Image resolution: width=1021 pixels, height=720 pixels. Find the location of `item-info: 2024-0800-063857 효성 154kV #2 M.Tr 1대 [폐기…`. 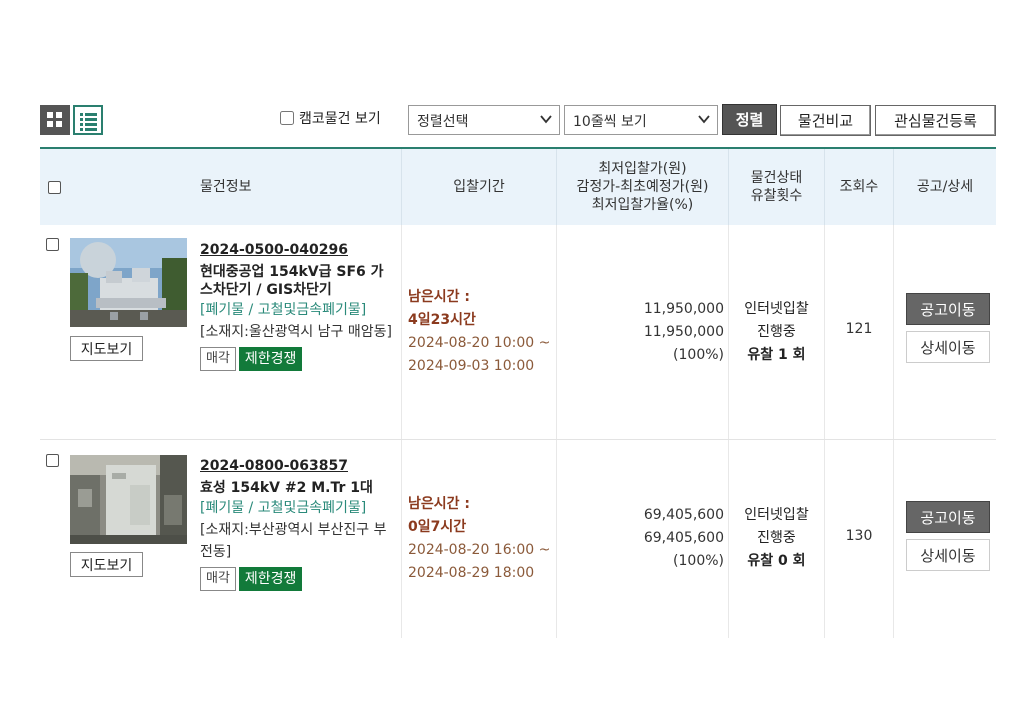

item-info: 2024-0800-063857 효성 154kV #2 M.Tr 1대 [폐기… is located at coordinates (297, 523).